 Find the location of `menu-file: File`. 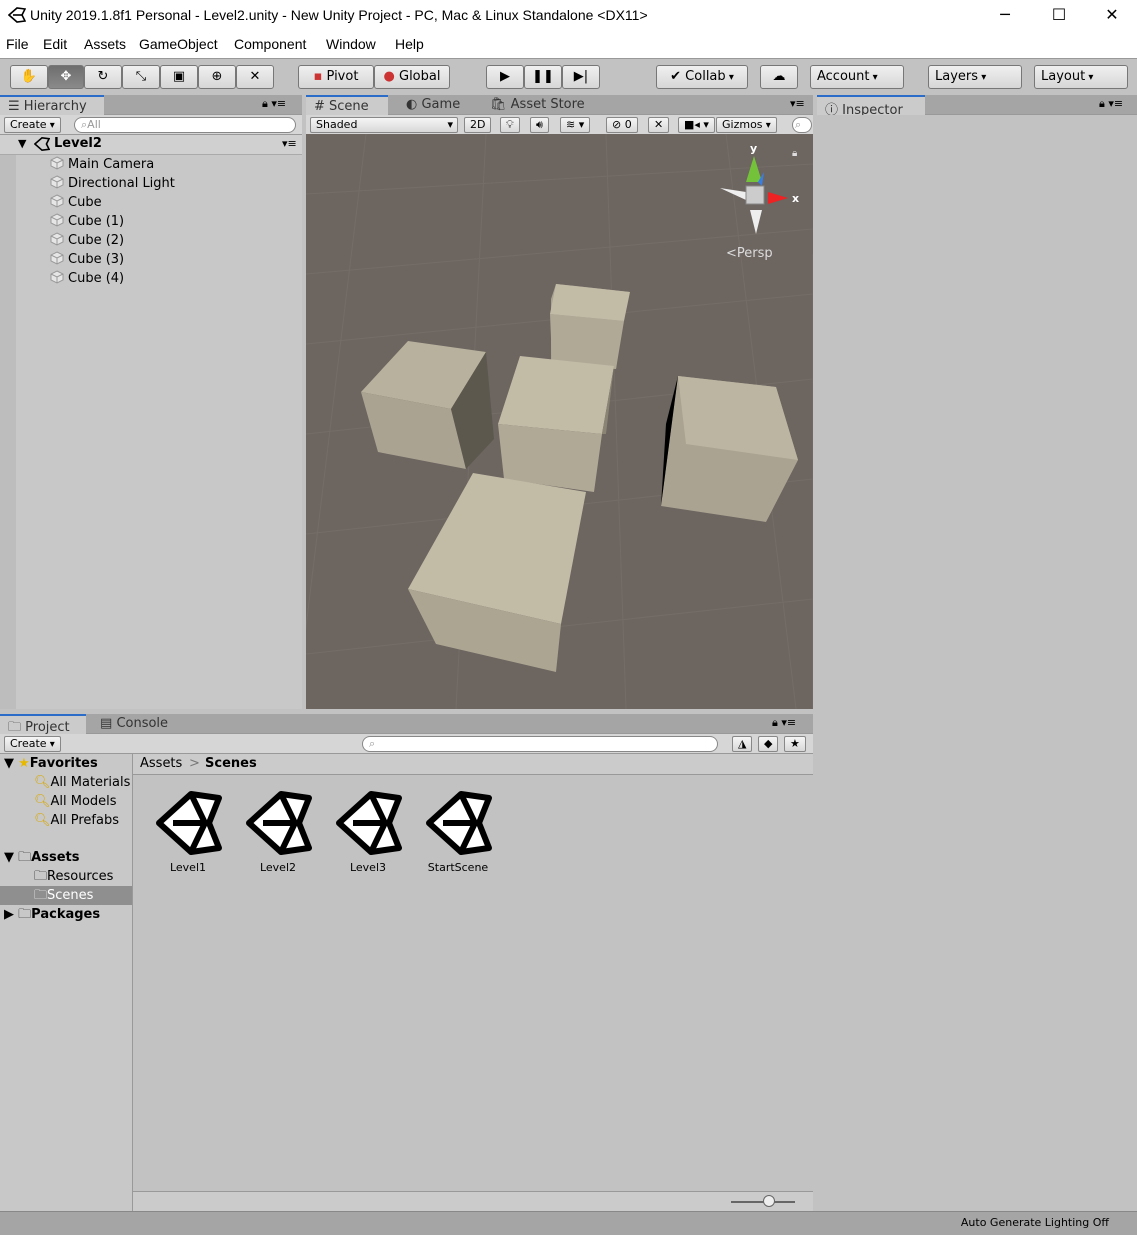

menu-file: File is located at coordinates (17, 44).